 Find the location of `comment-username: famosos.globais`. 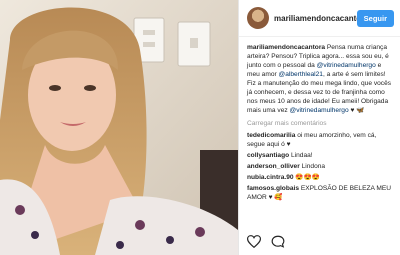

comment-username: famosos.globais is located at coordinates (273, 188).